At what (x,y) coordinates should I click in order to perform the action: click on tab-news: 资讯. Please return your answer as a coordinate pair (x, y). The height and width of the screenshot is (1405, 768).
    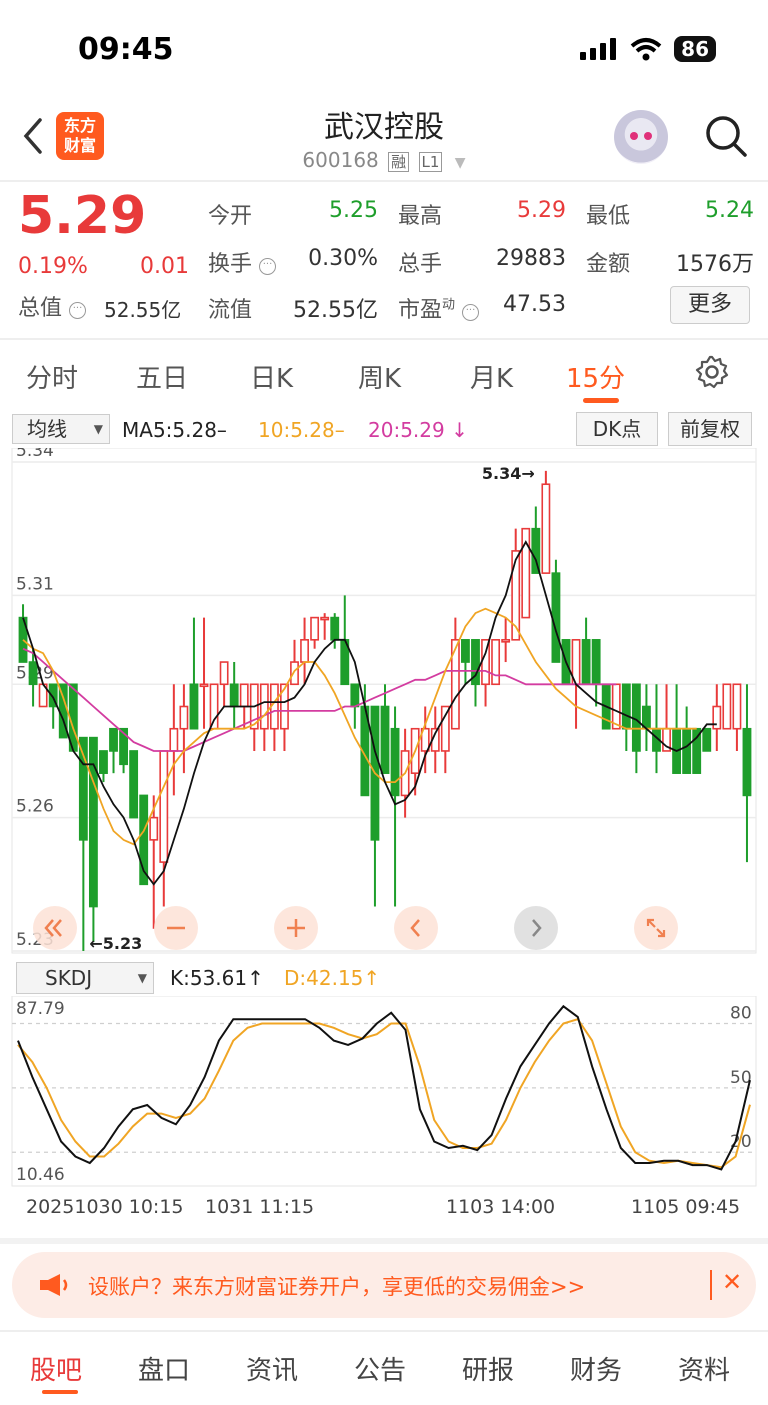
    Looking at the image, I should click on (272, 1368).